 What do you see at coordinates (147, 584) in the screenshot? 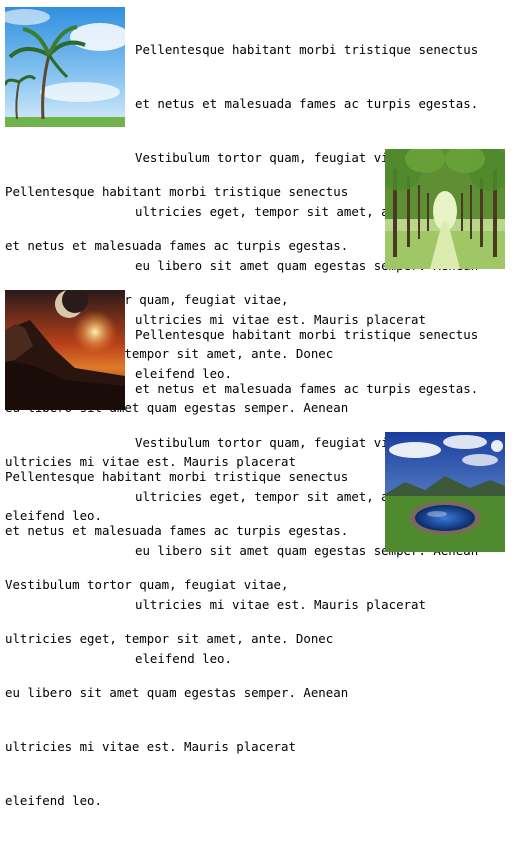
I see `text-line: Vestibulum tortor quam, feugiat vitae,` at bounding box center [147, 584].